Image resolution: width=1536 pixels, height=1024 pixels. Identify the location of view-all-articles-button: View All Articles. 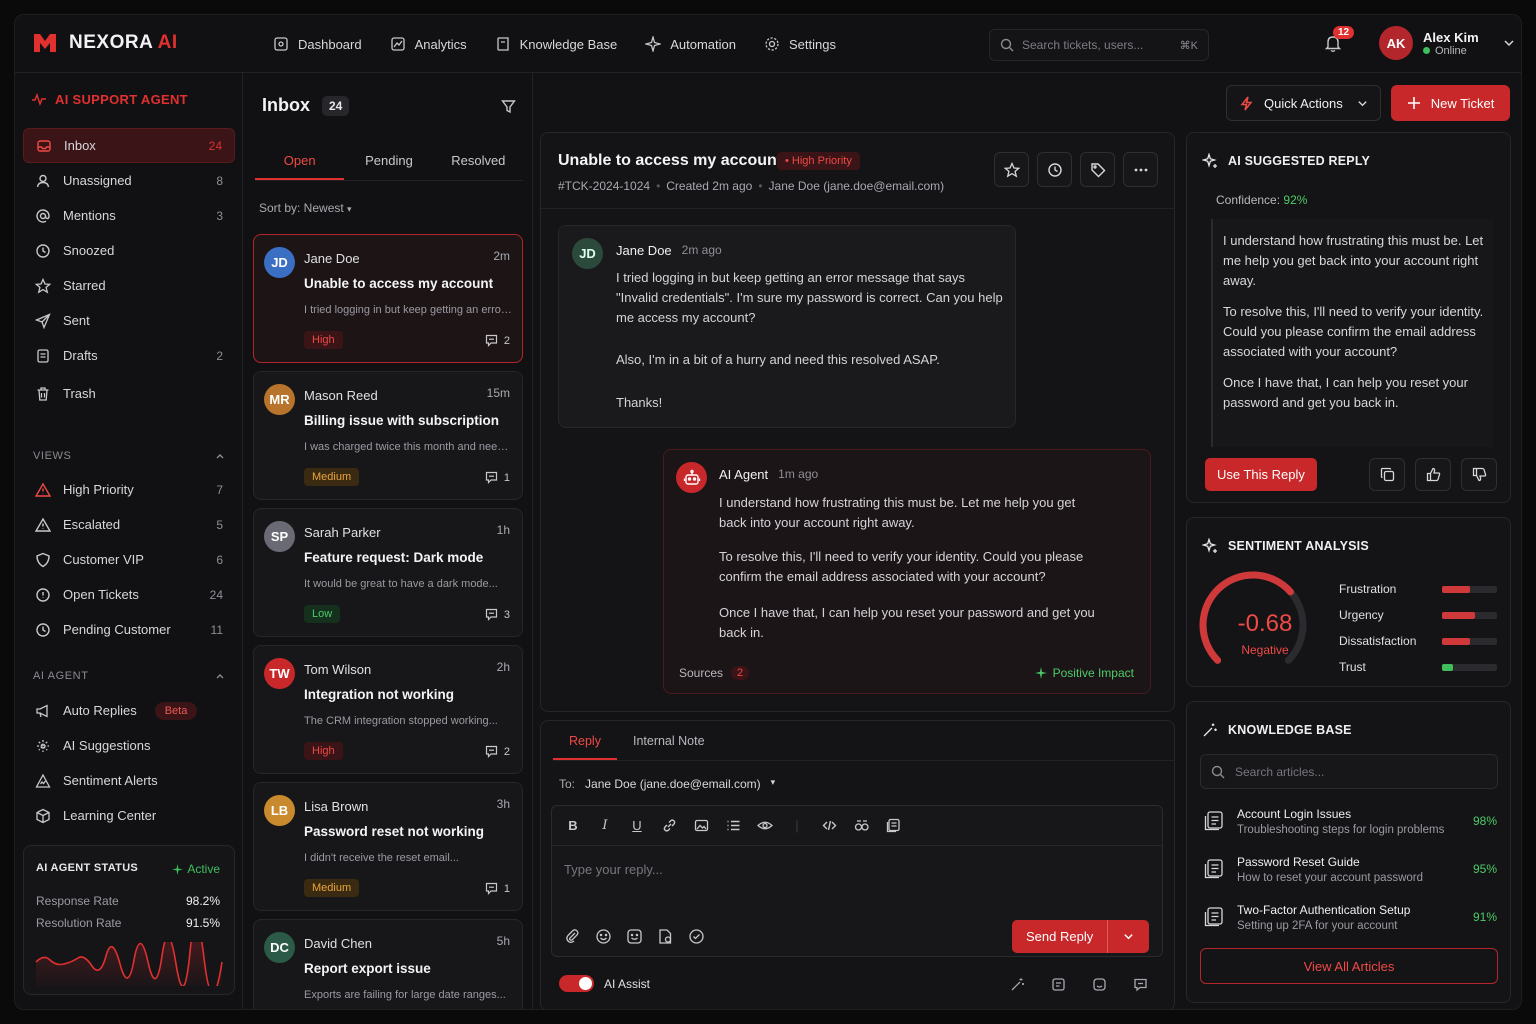
(1349, 966).